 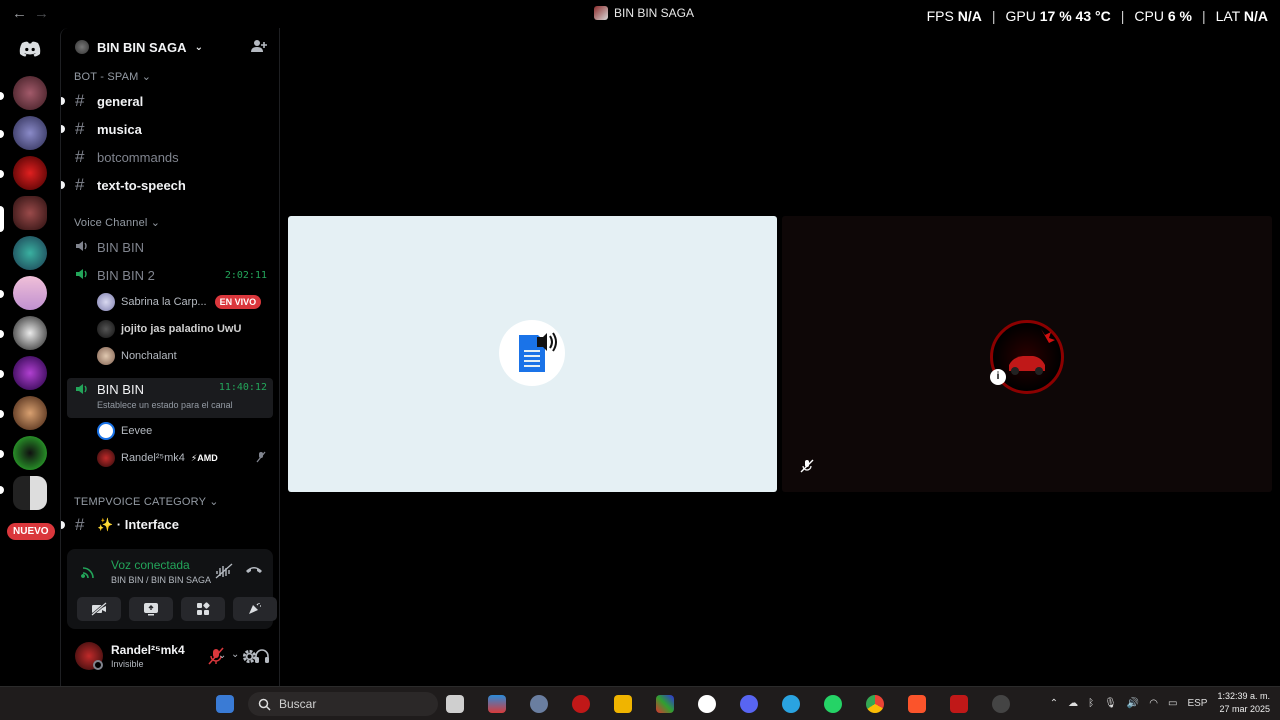 What do you see at coordinates (601, 13) in the screenshot?
I see `server-icon` at bounding box center [601, 13].